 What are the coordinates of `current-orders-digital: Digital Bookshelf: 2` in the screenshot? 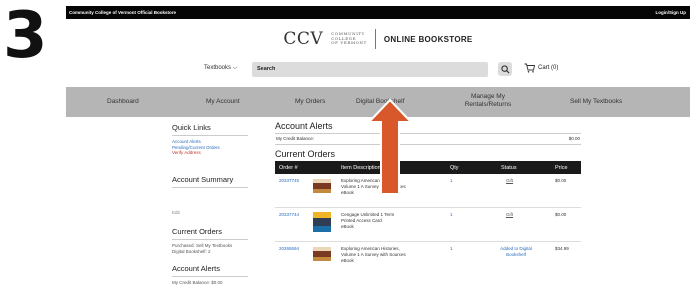 It's located at (191, 251).